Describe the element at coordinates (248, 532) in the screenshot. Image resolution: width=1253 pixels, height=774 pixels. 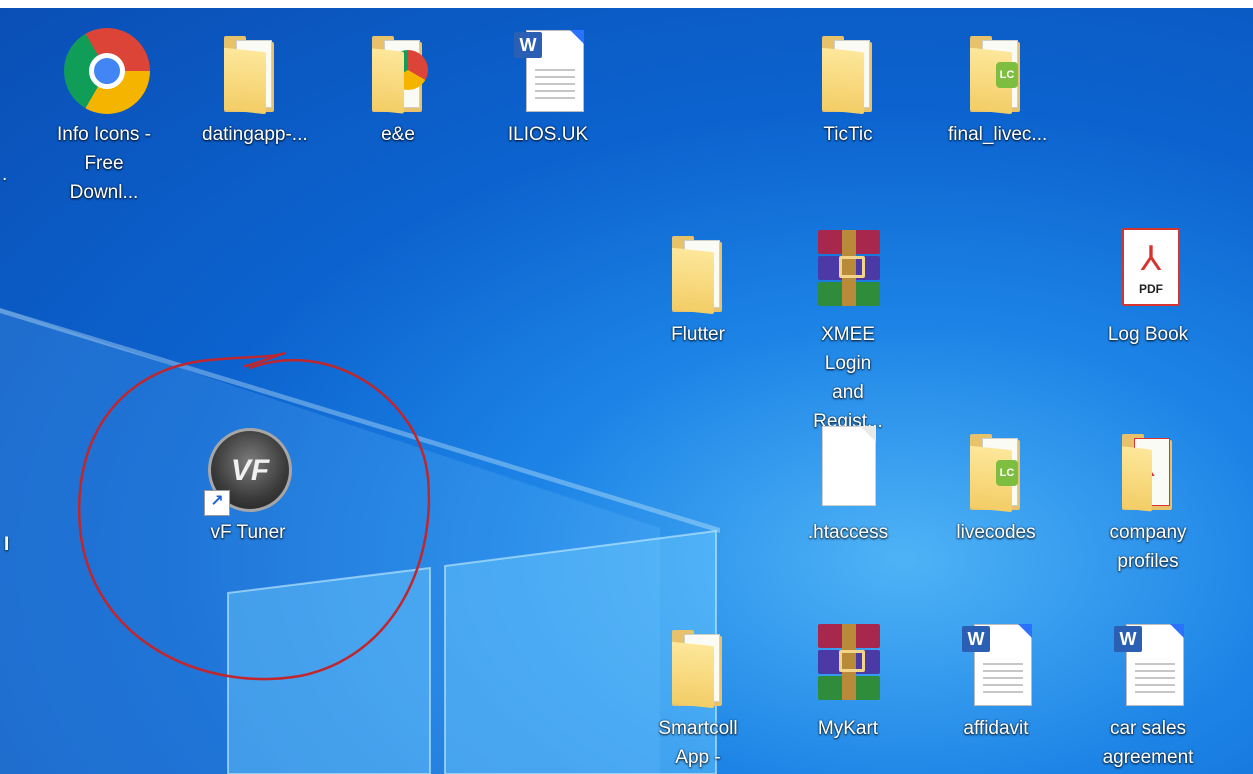
I see `icon-label: vF Tuner` at that location.